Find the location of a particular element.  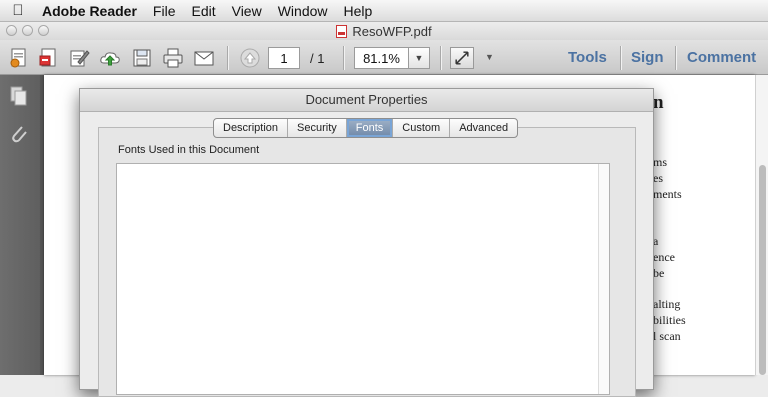

tab-description: Description is located at coordinates (251, 128).